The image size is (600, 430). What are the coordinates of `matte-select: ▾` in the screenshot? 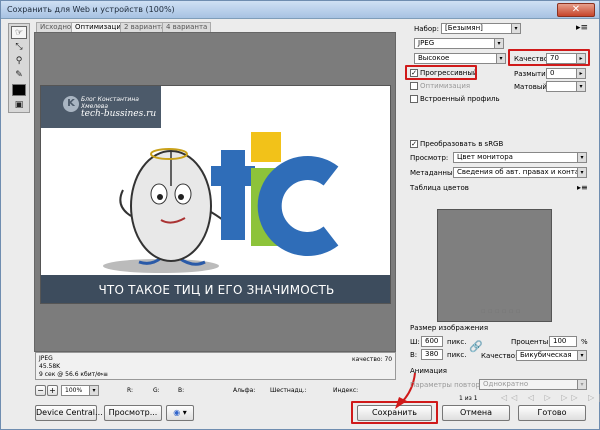 It's located at (566, 86).